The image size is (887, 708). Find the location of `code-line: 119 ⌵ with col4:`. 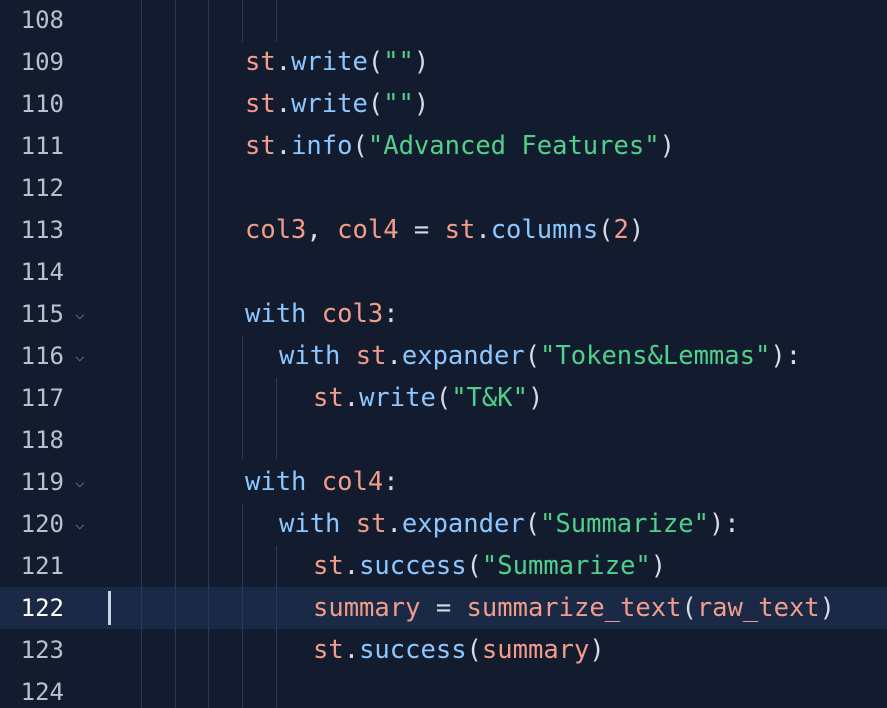

code-line: 119 ⌵ with col4: is located at coordinates (443, 482).